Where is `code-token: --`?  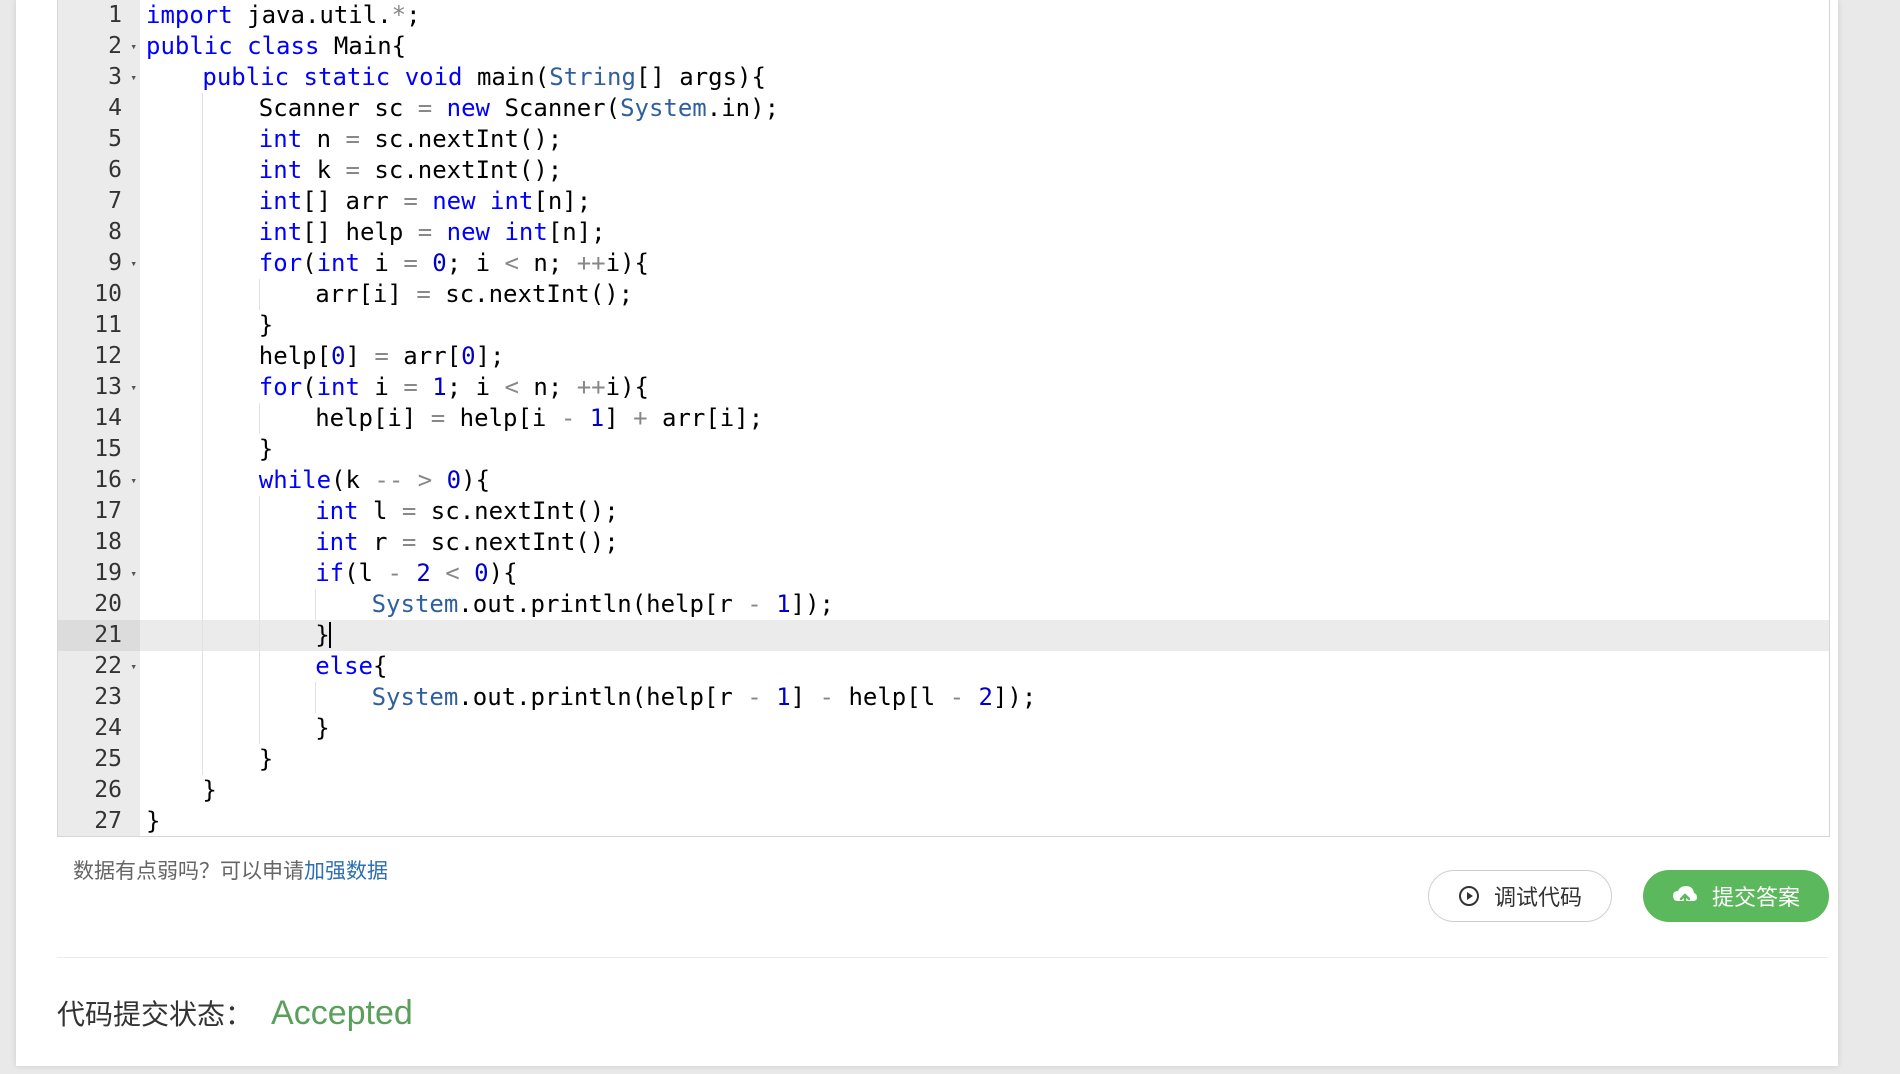
code-token: -- is located at coordinates (389, 480).